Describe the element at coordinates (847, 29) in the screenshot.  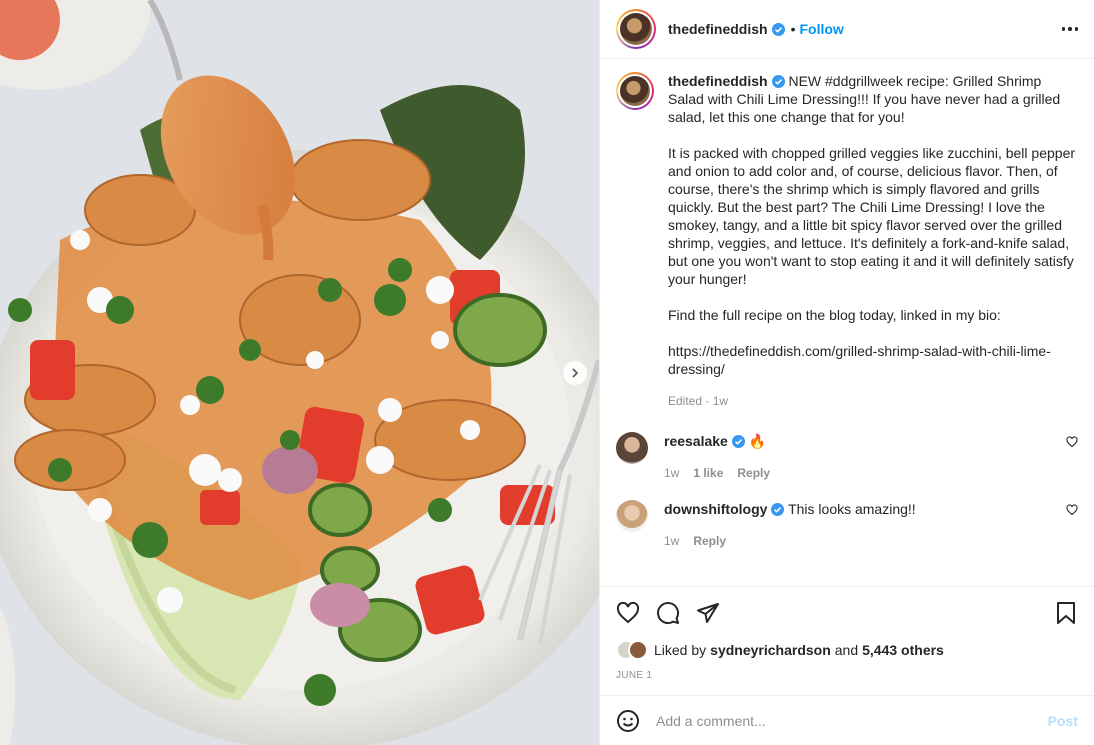
I see `post-header: thedefineddish • Follow` at that location.